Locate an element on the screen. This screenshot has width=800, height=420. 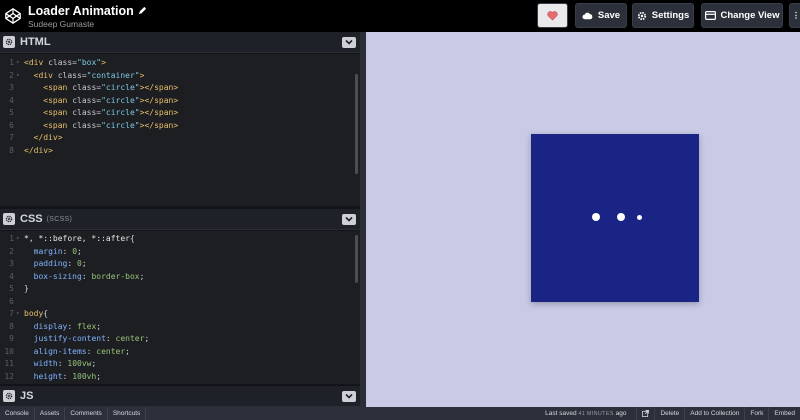
css-settings-button is located at coordinates (9, 219).